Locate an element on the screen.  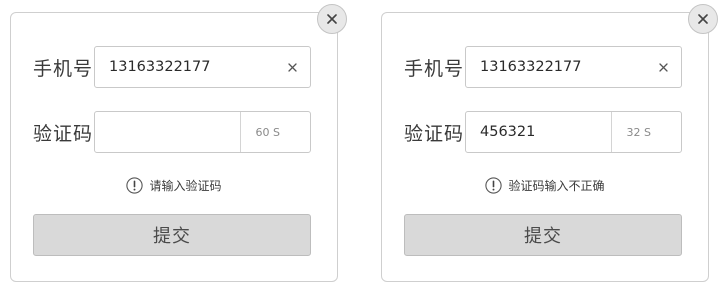
status-message-text: 验证码输入不正确 is located at coordinates (556, 186).